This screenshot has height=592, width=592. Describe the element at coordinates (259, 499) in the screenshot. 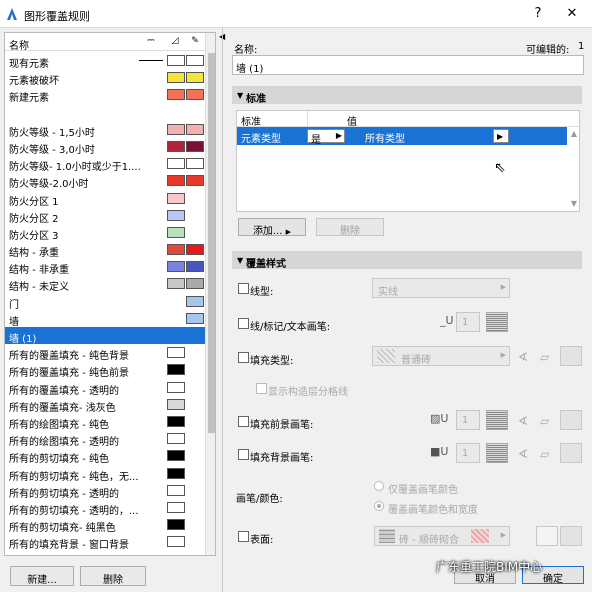

I see `pen-color-label: 画笔/颜色:` at that location.